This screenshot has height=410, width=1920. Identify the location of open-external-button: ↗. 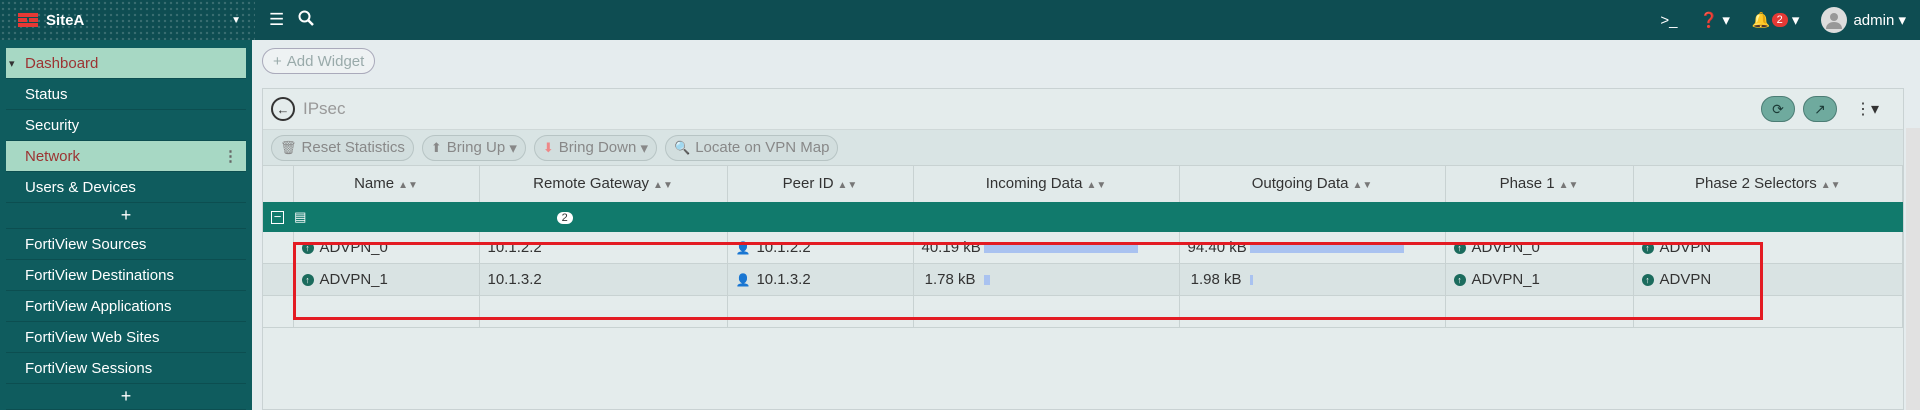
(1819, 109).